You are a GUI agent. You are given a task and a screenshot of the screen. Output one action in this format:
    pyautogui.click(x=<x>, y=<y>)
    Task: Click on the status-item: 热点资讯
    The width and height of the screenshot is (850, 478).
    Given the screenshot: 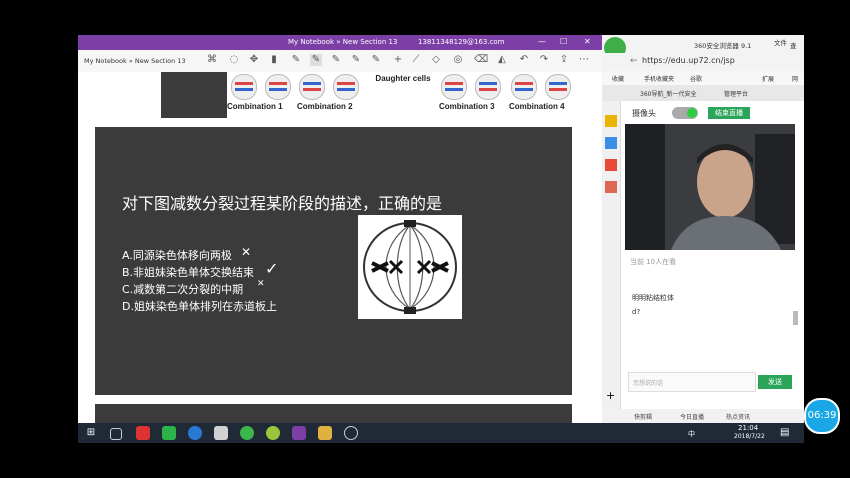 What is the action you would take?
    pyautogui.click(x=738, y=416)
    